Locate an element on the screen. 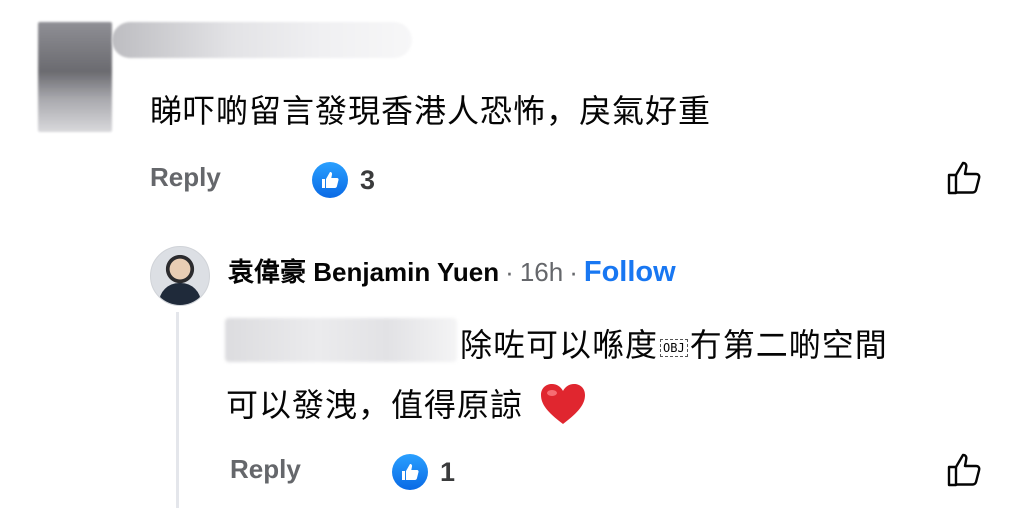 The image size is (1024, 510). comment-text: 睇吓啲留言發現香港人恐怖，戾氣好重 is located at coordinates (431, 111).